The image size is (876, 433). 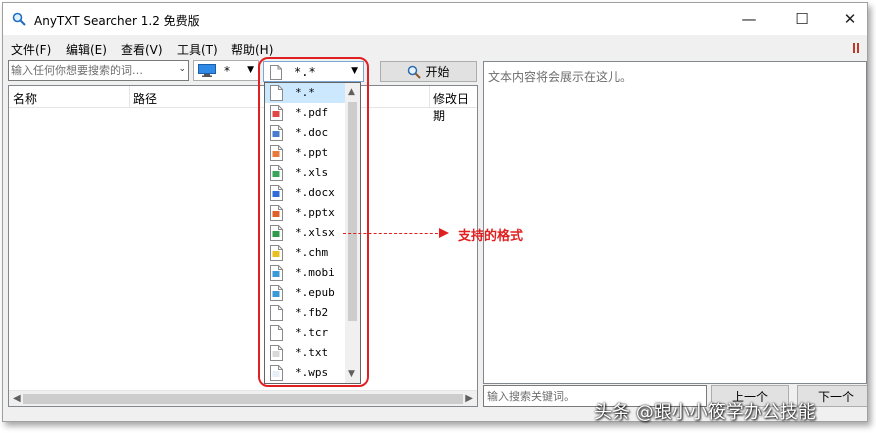 What do you see at coordinates (415, 72) in the screenshot?
I see `search-icon` at bounding box center [415, 72].